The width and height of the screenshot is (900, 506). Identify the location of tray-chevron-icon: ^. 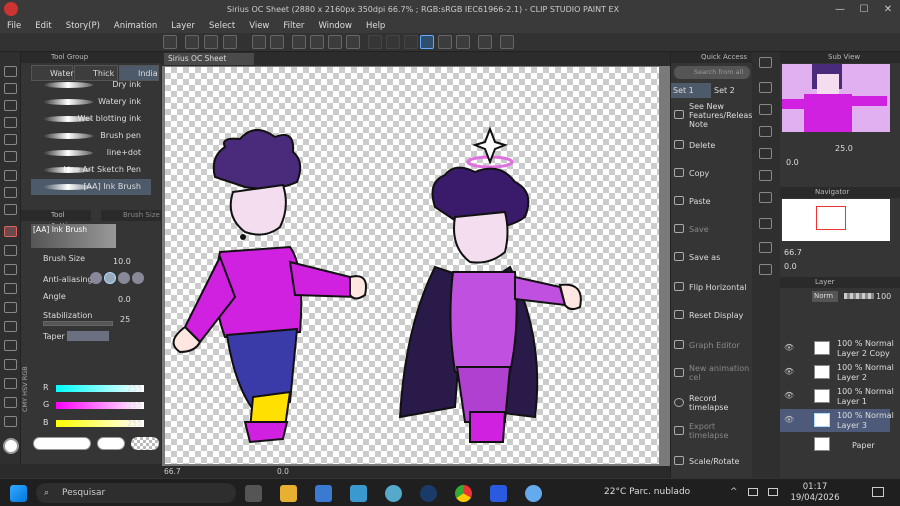
(734, 492).